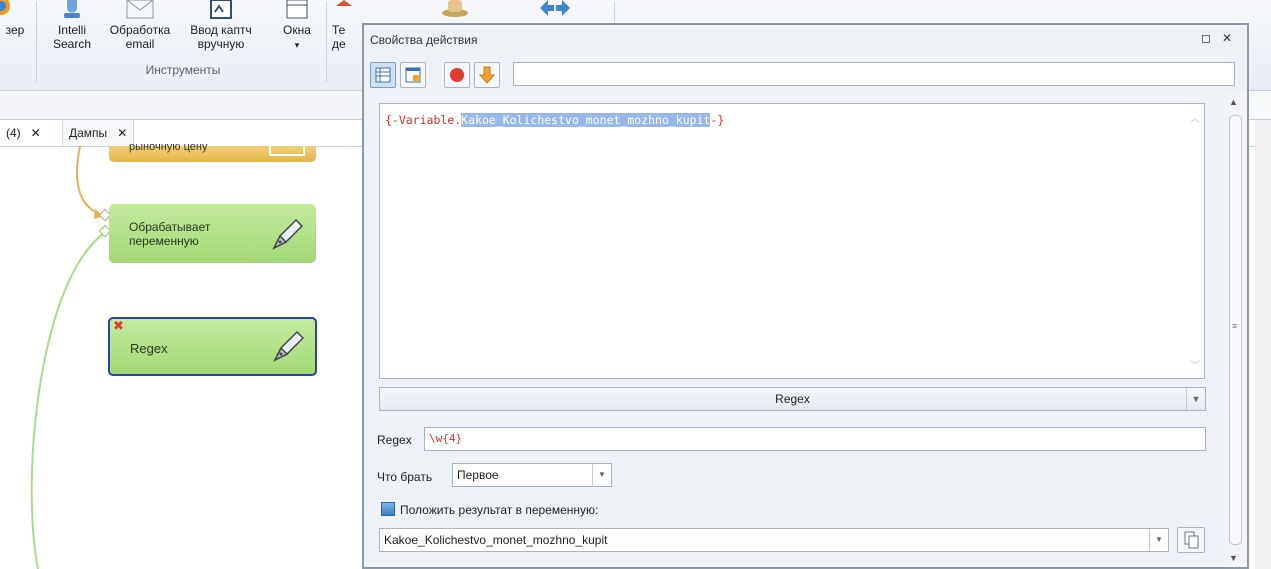 Image resolution: width=1271 pixels, height=569 pixels. I want to click on code-window-icon, so click(413, 75).